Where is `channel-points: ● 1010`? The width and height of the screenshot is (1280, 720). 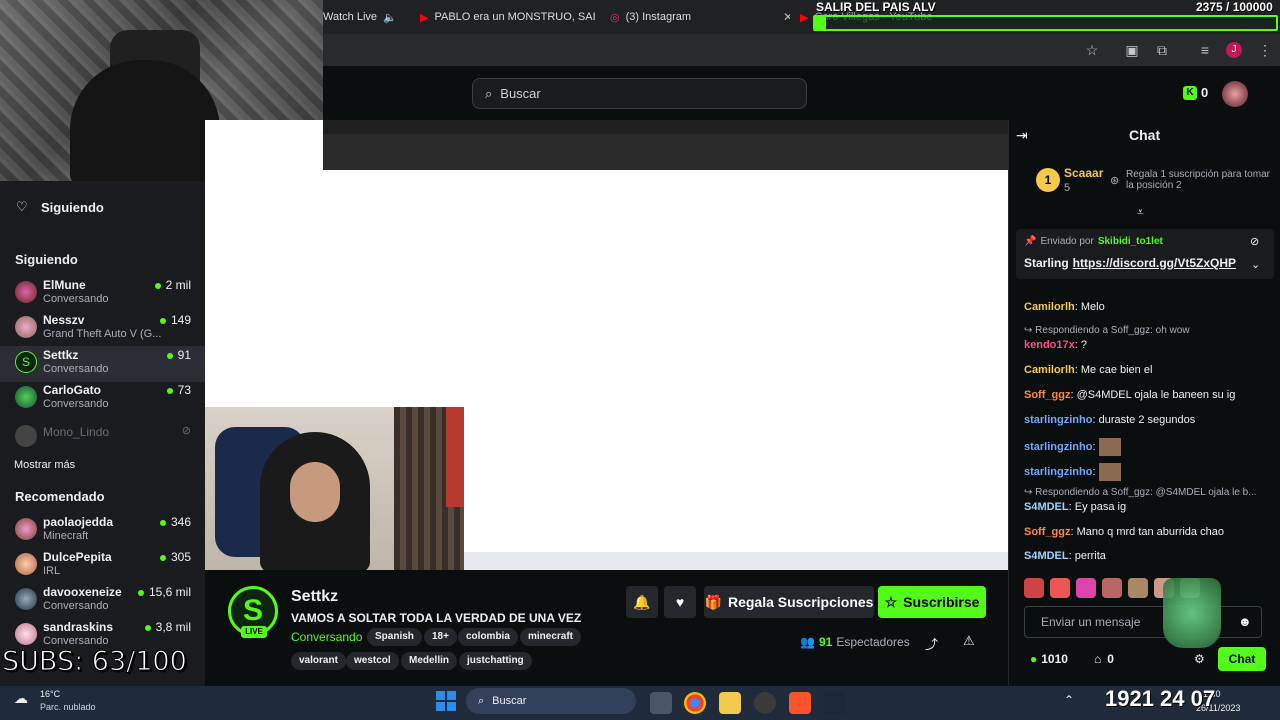
channel-points: ● 1010 is located at coordinates (1049, 659).